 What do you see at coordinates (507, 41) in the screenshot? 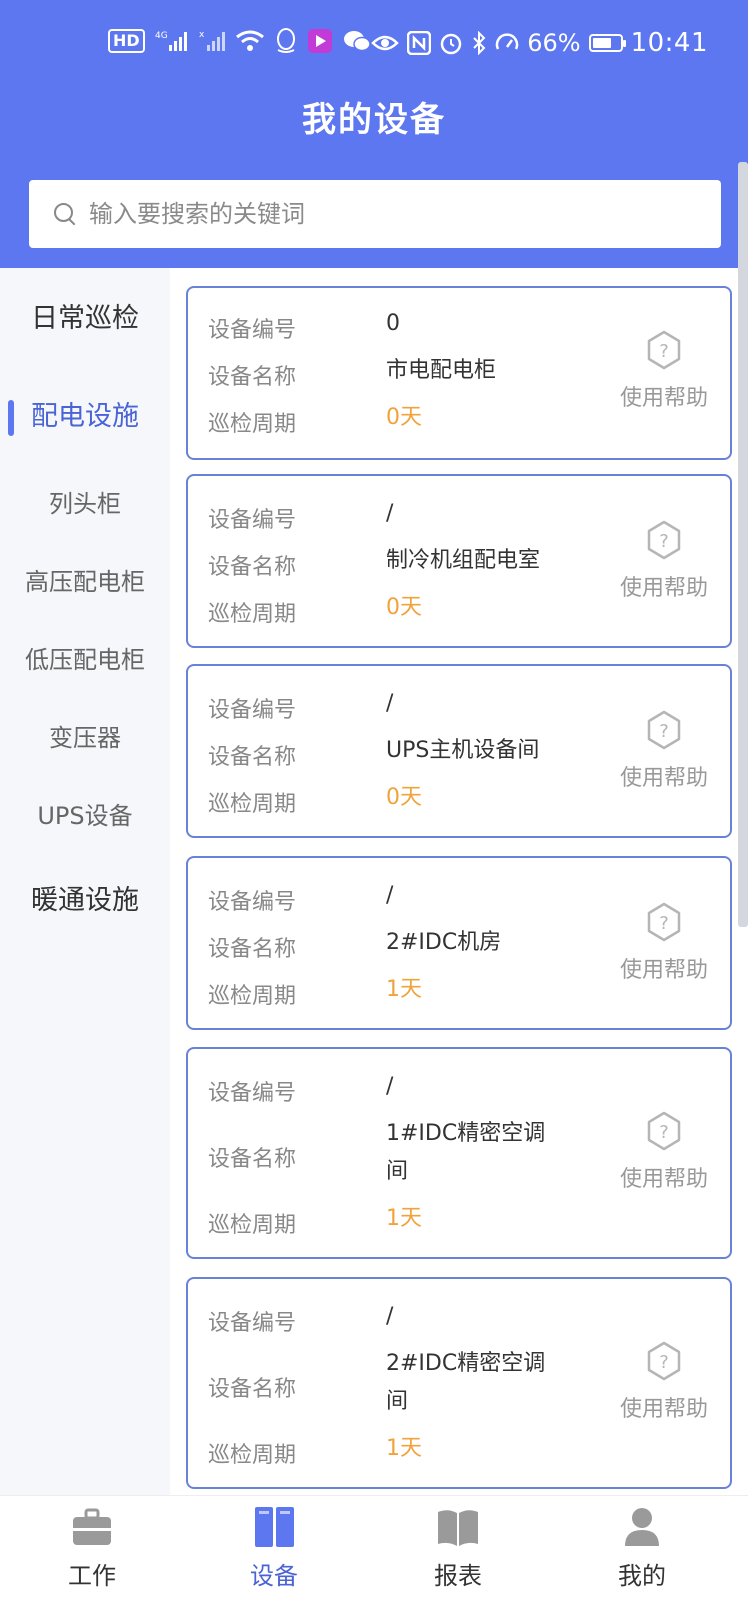
I see `speedometer-icon` at bounding box center [507, 41].